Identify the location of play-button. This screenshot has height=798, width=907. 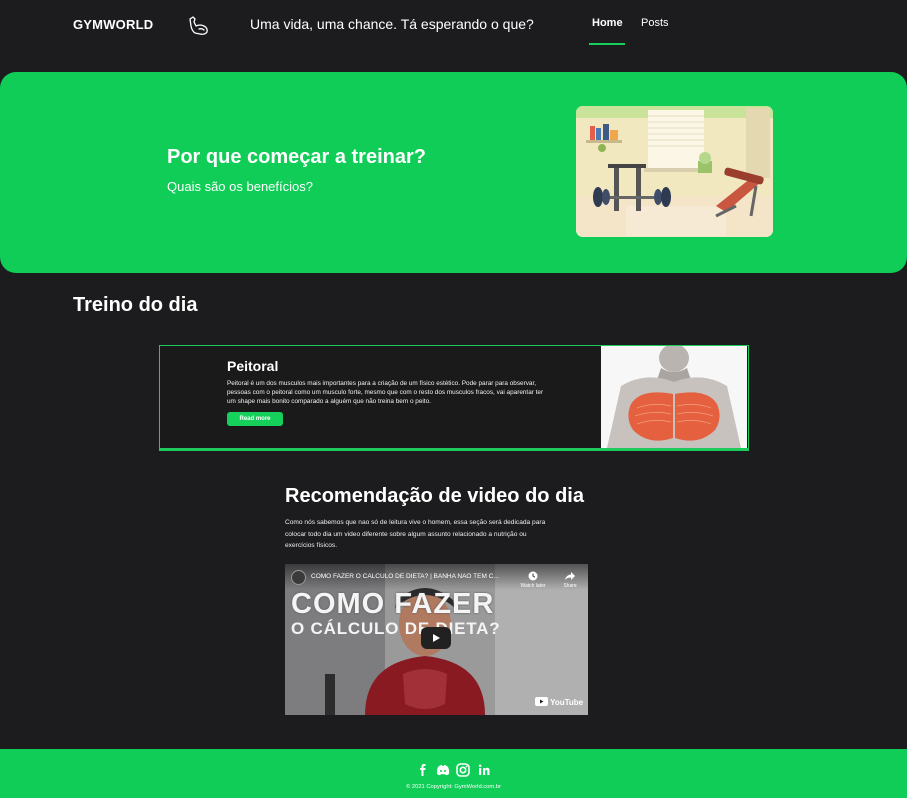
(436, 638).